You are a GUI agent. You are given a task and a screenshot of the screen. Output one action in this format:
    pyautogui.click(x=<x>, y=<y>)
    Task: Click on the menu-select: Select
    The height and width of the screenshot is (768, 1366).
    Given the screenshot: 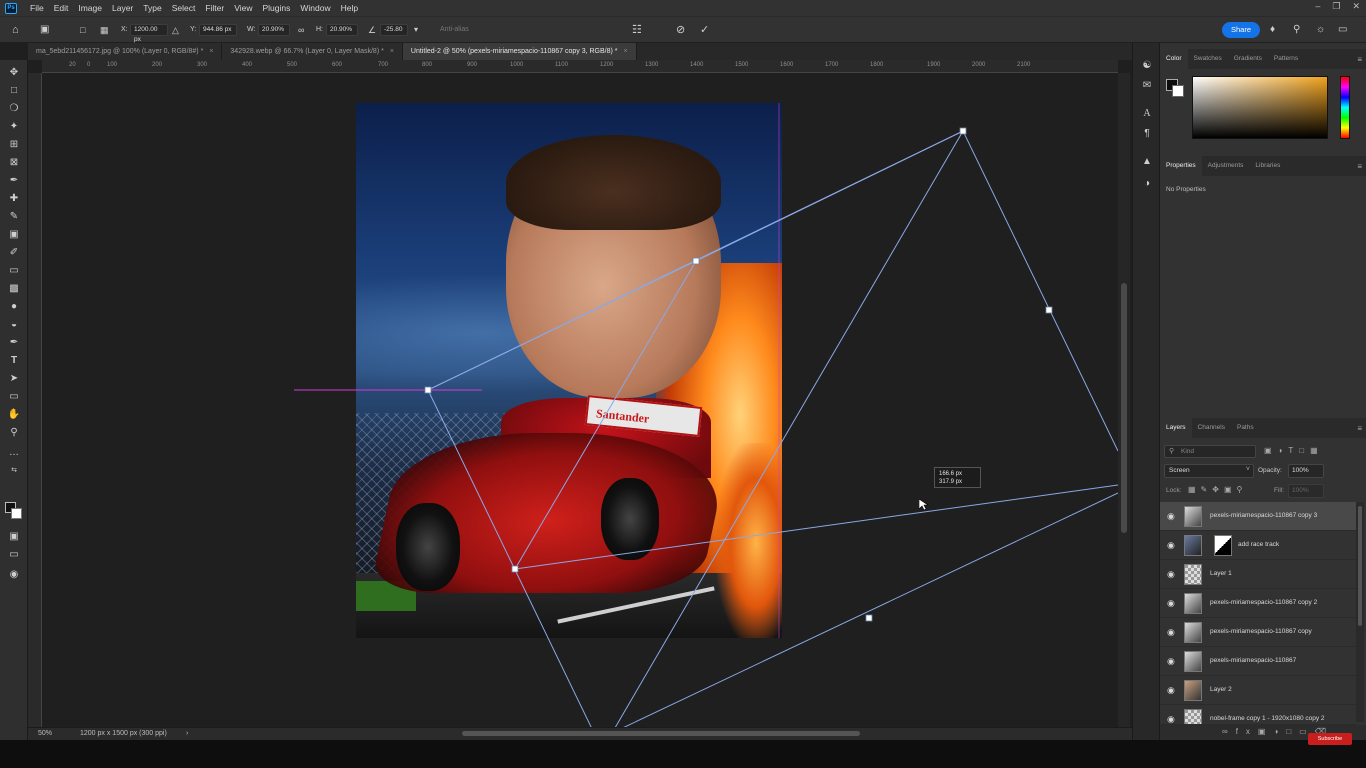 What is the action you would take?
    pyautogui.click(x=184, y=8)
    